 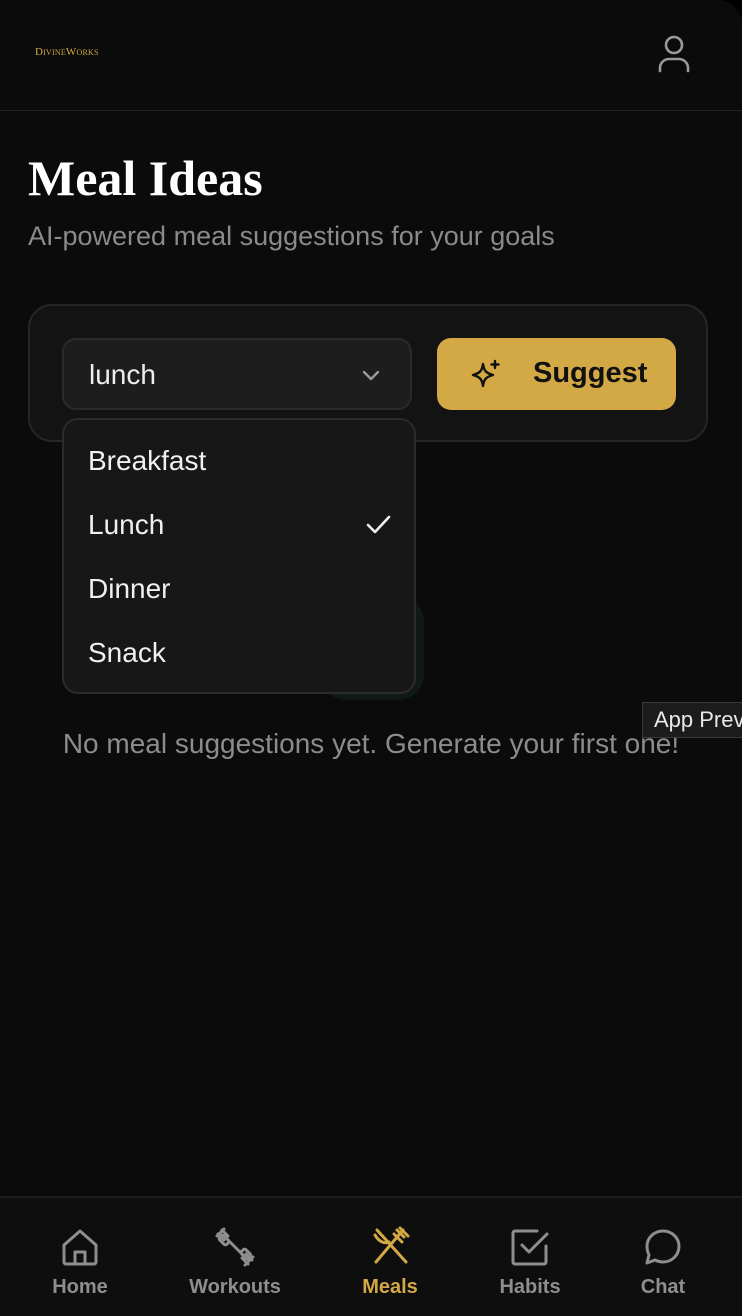 I want to click on meal-type-select-value: lunch, so click(x=122, y=374).